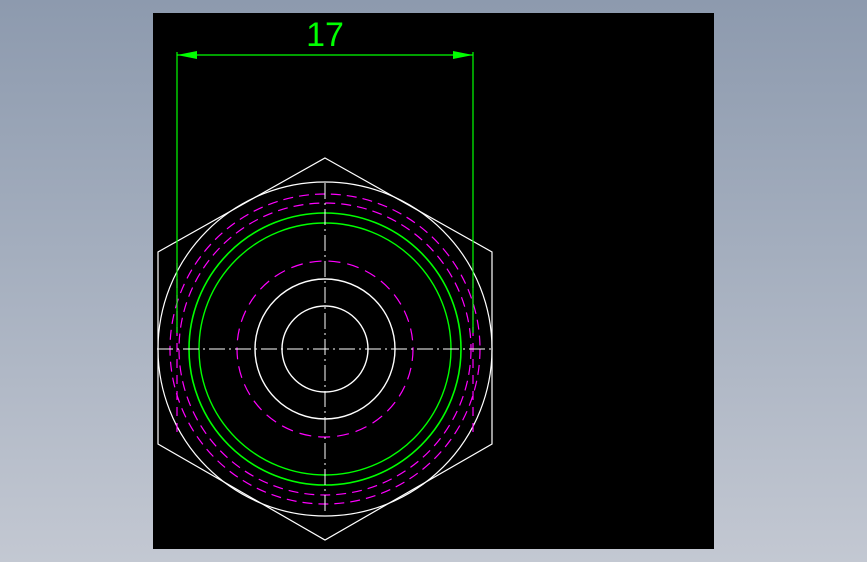  I want to click on dimension-arrow-right, so click(463, 55).